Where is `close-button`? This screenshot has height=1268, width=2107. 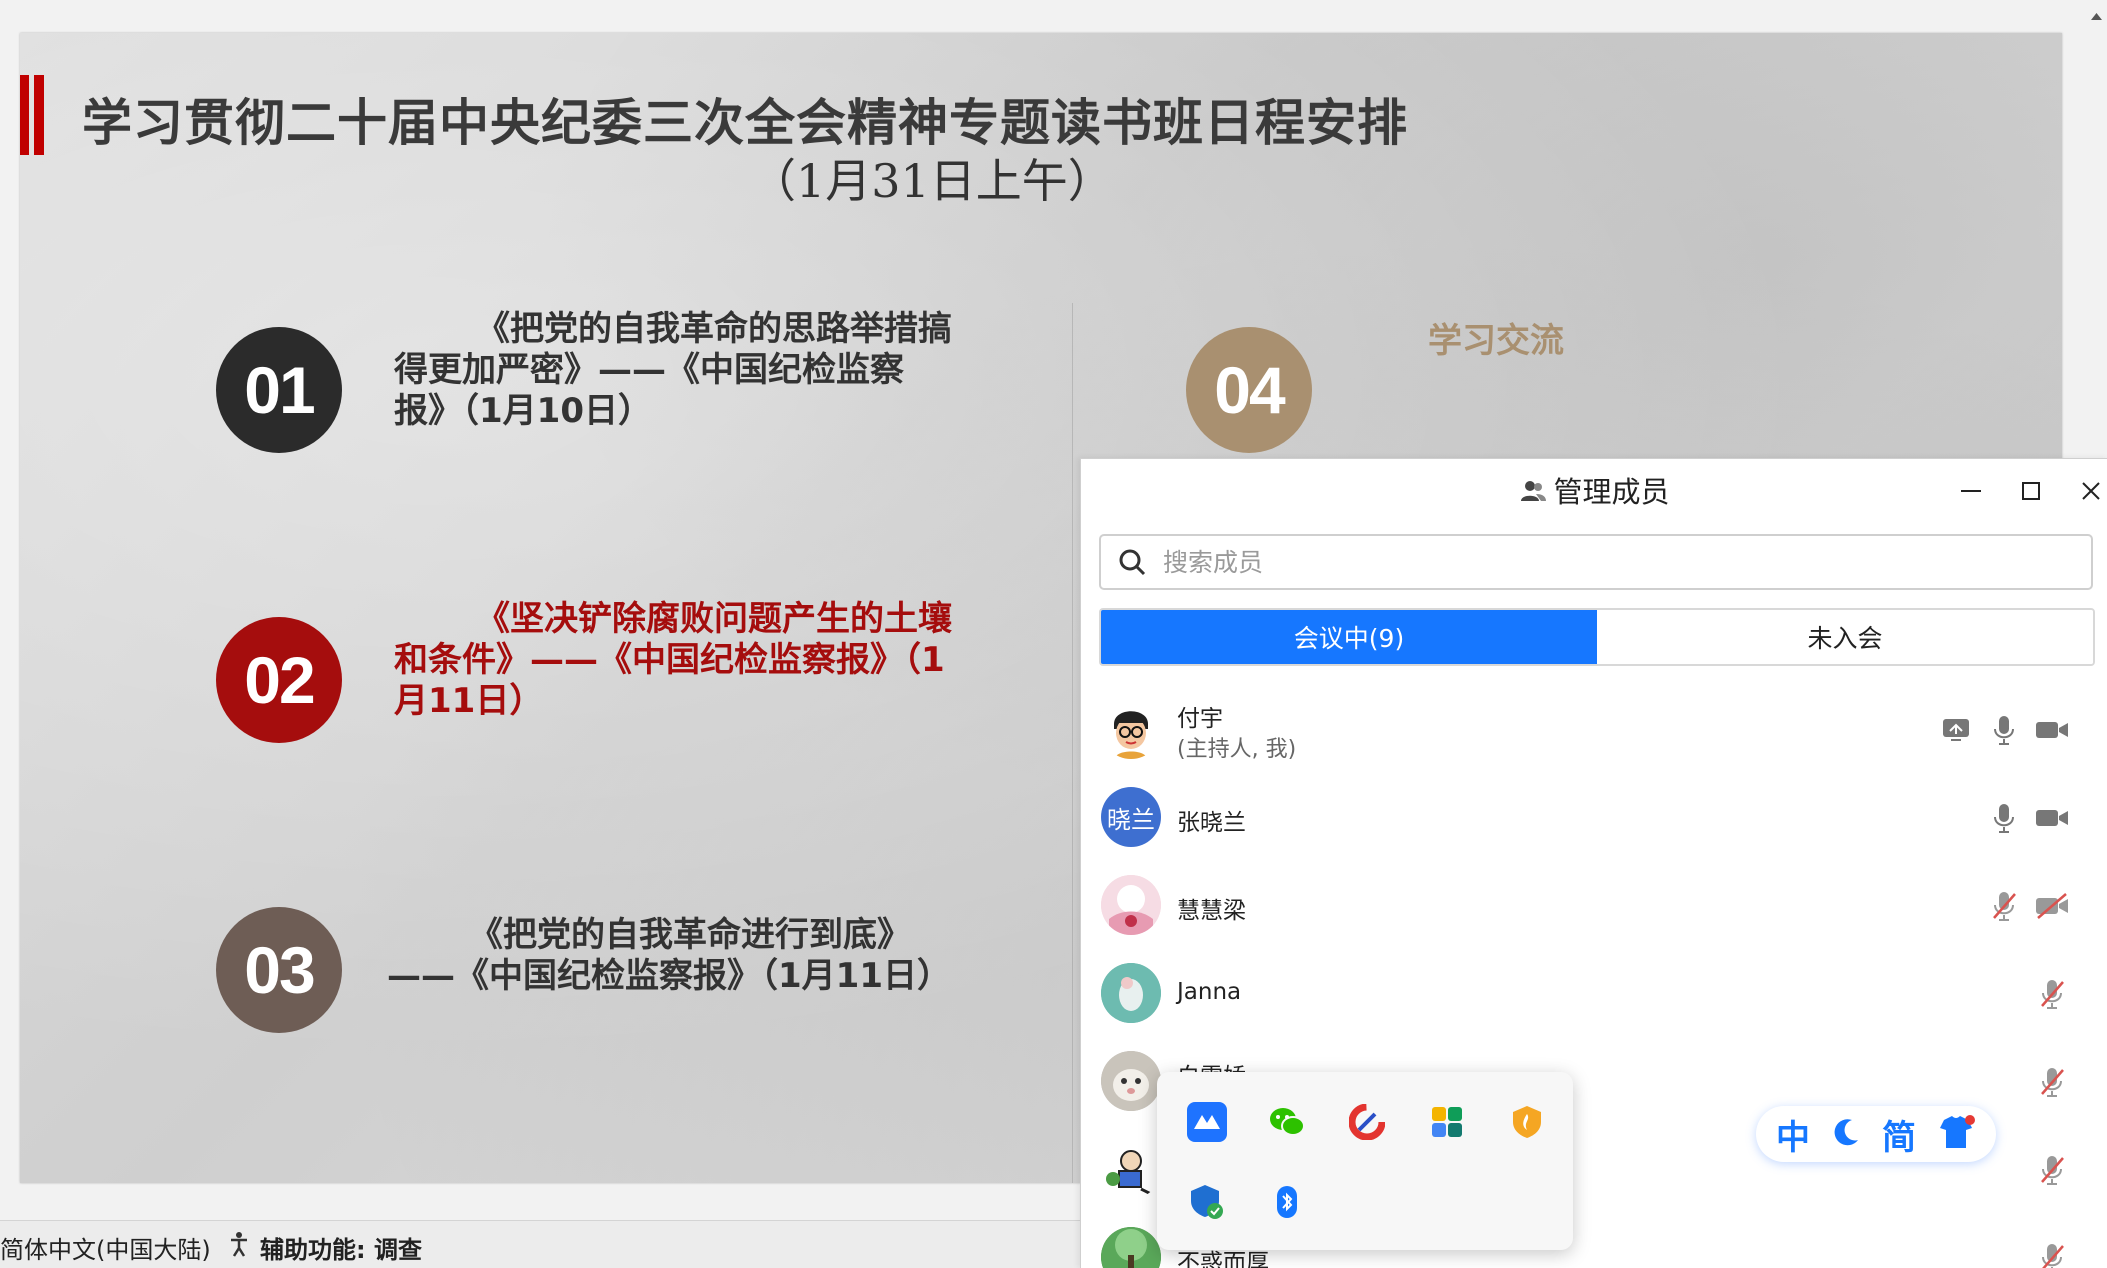 close-button is located at coordinates (2088, 491).